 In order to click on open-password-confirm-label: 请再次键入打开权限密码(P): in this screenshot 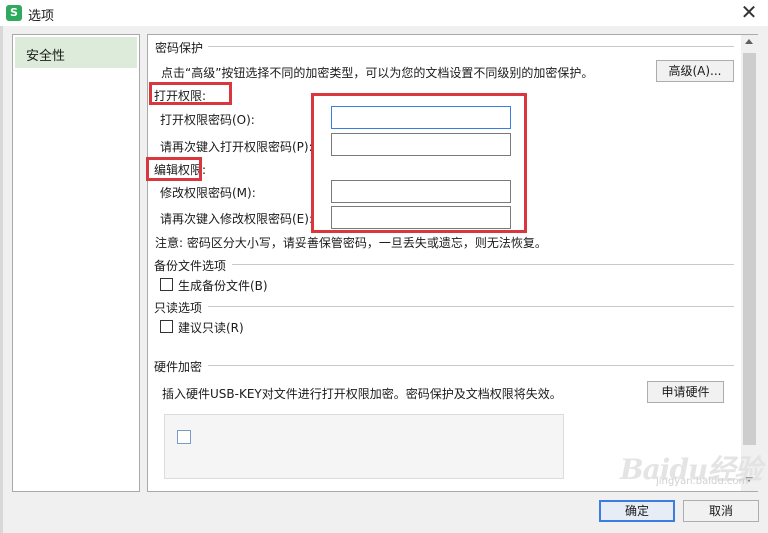, I will do `click(236, 147)`.